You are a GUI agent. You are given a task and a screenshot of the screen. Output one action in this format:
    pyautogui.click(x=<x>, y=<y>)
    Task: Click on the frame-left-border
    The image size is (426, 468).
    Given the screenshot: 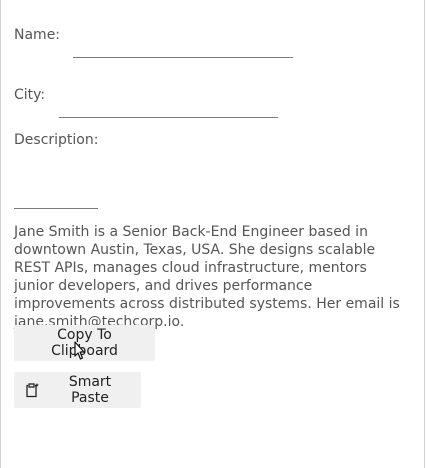 What is the action you would take?
    pyautogui.click(x=0, y=234)
    